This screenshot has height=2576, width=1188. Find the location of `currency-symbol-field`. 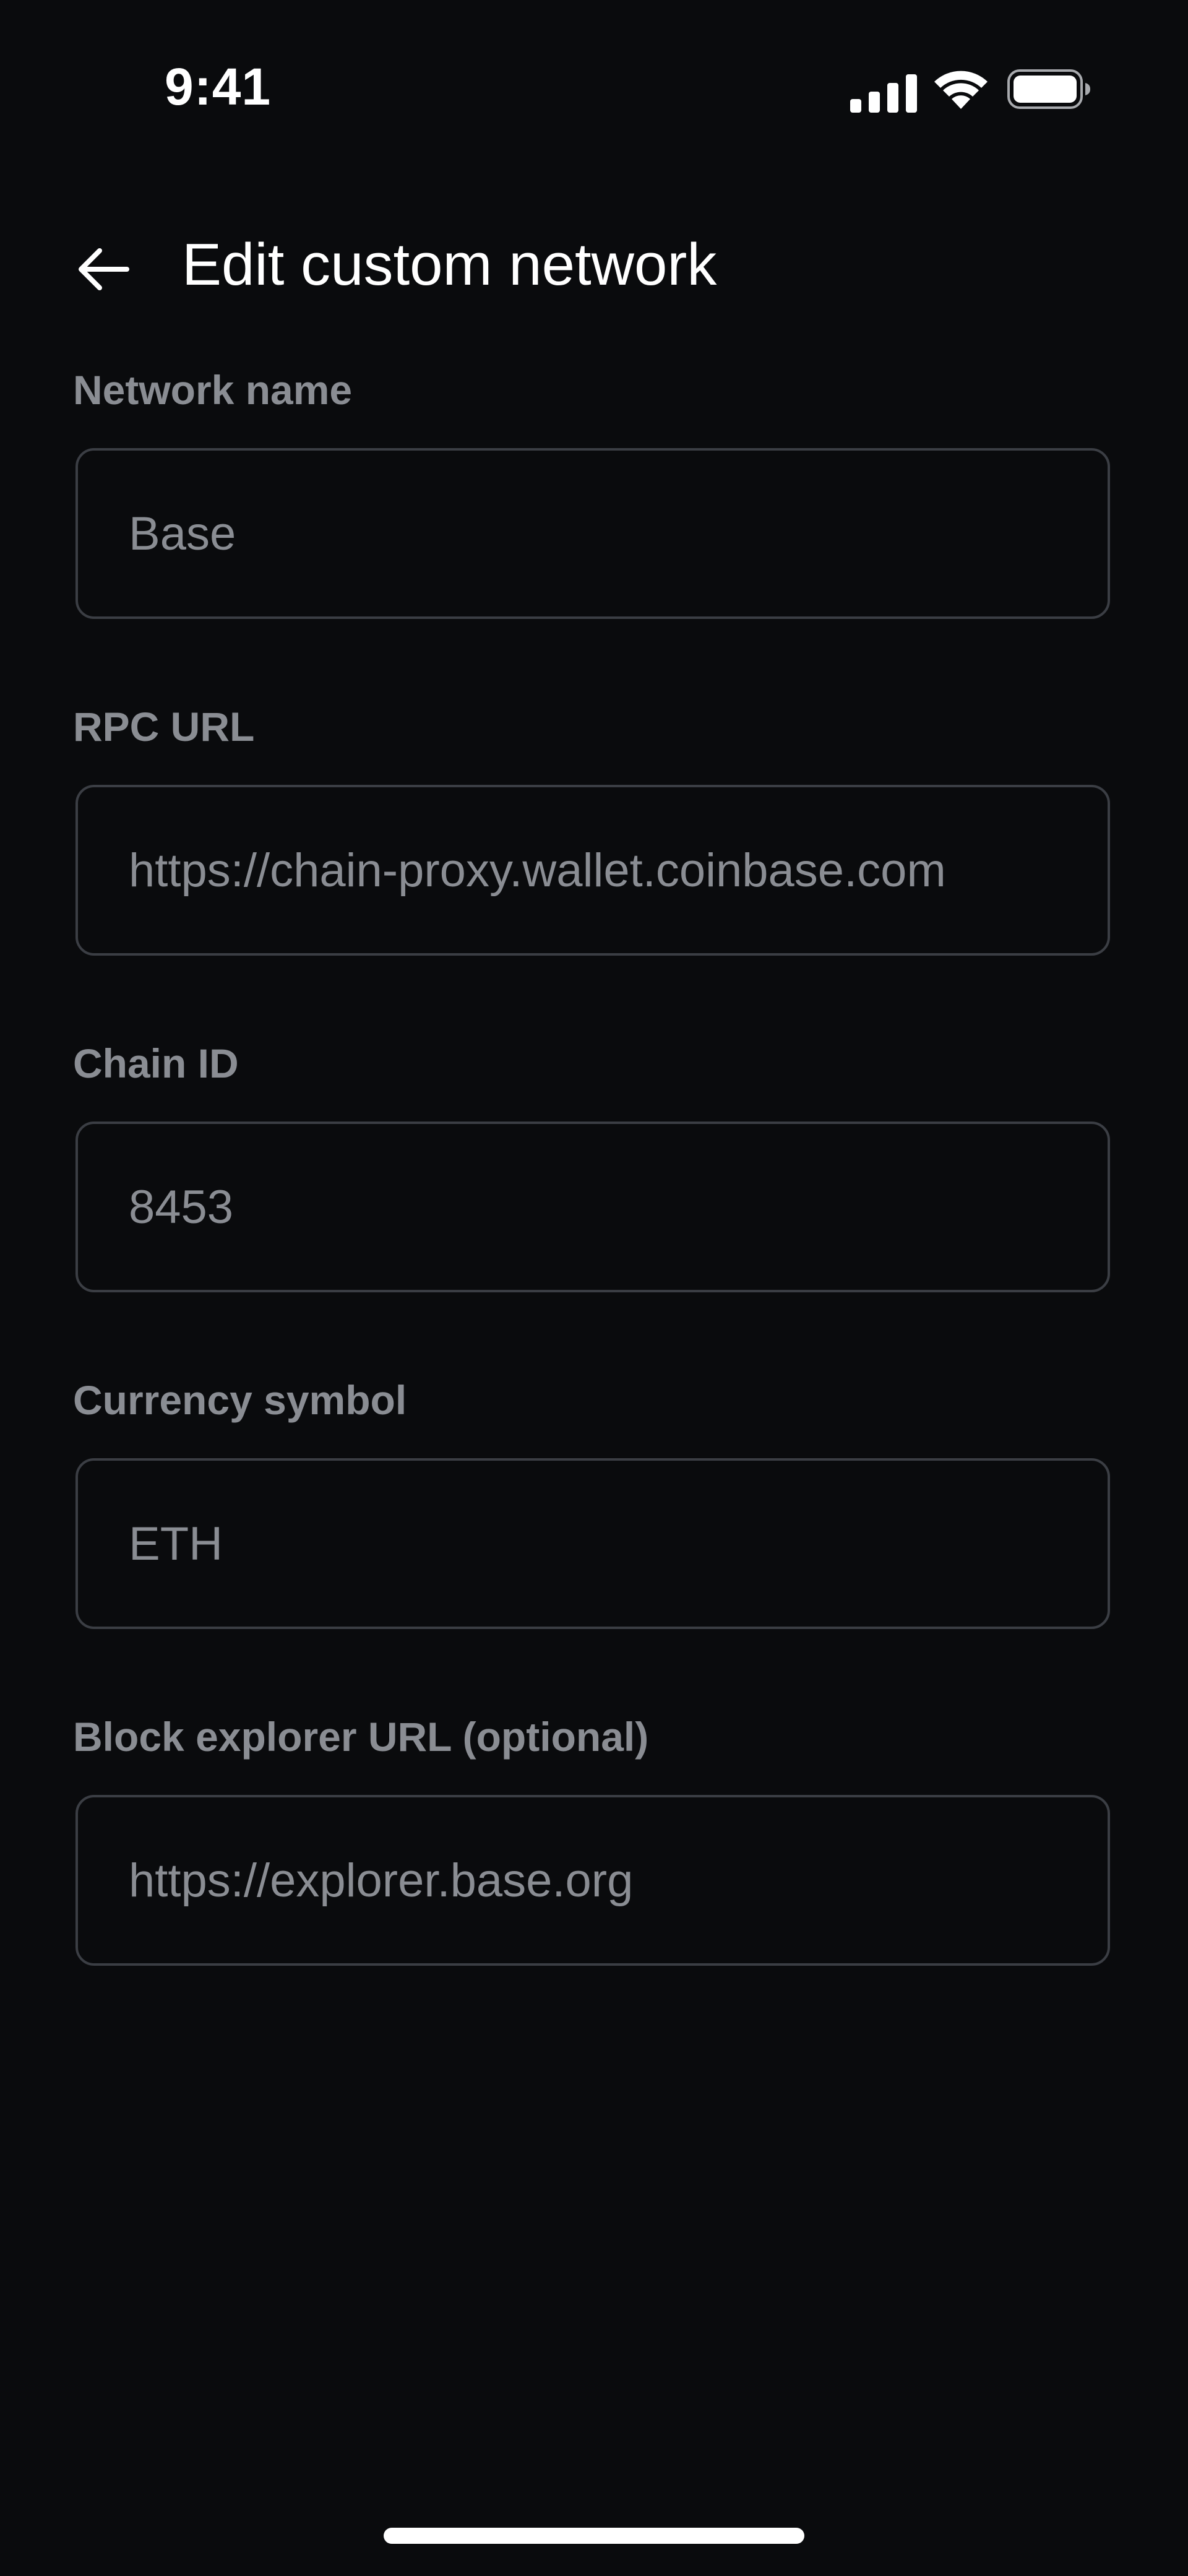

currency-symbol-field is located at coordinates (592, 1543).